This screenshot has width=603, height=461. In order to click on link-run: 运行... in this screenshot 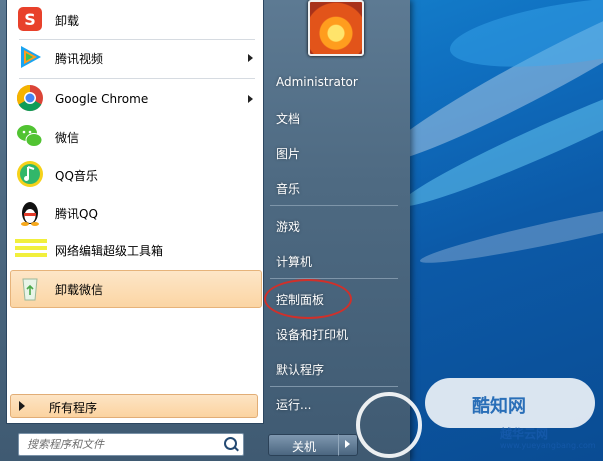, I will do `click(293, 404)`.